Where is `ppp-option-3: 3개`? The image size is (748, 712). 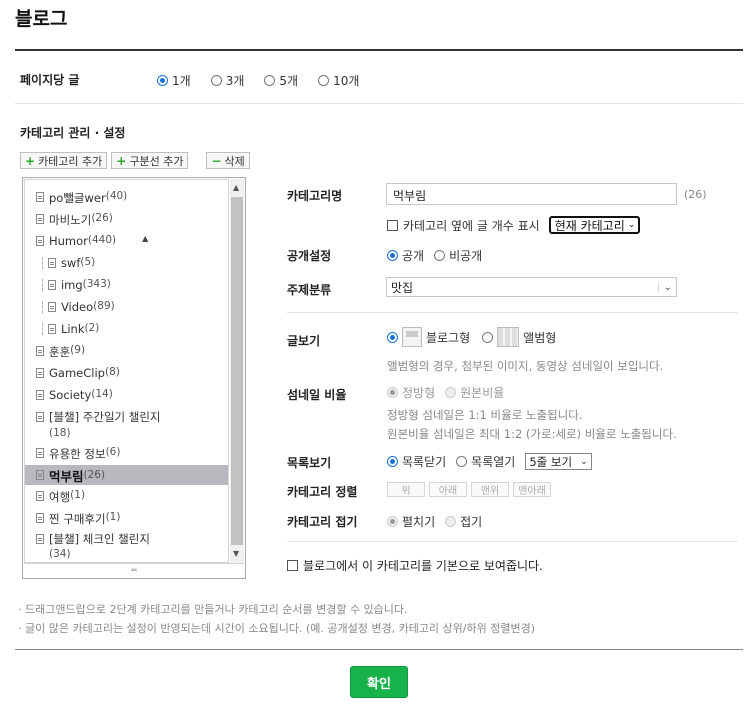
ppp-option-3: 3개 is located at coordinates (227, 80).